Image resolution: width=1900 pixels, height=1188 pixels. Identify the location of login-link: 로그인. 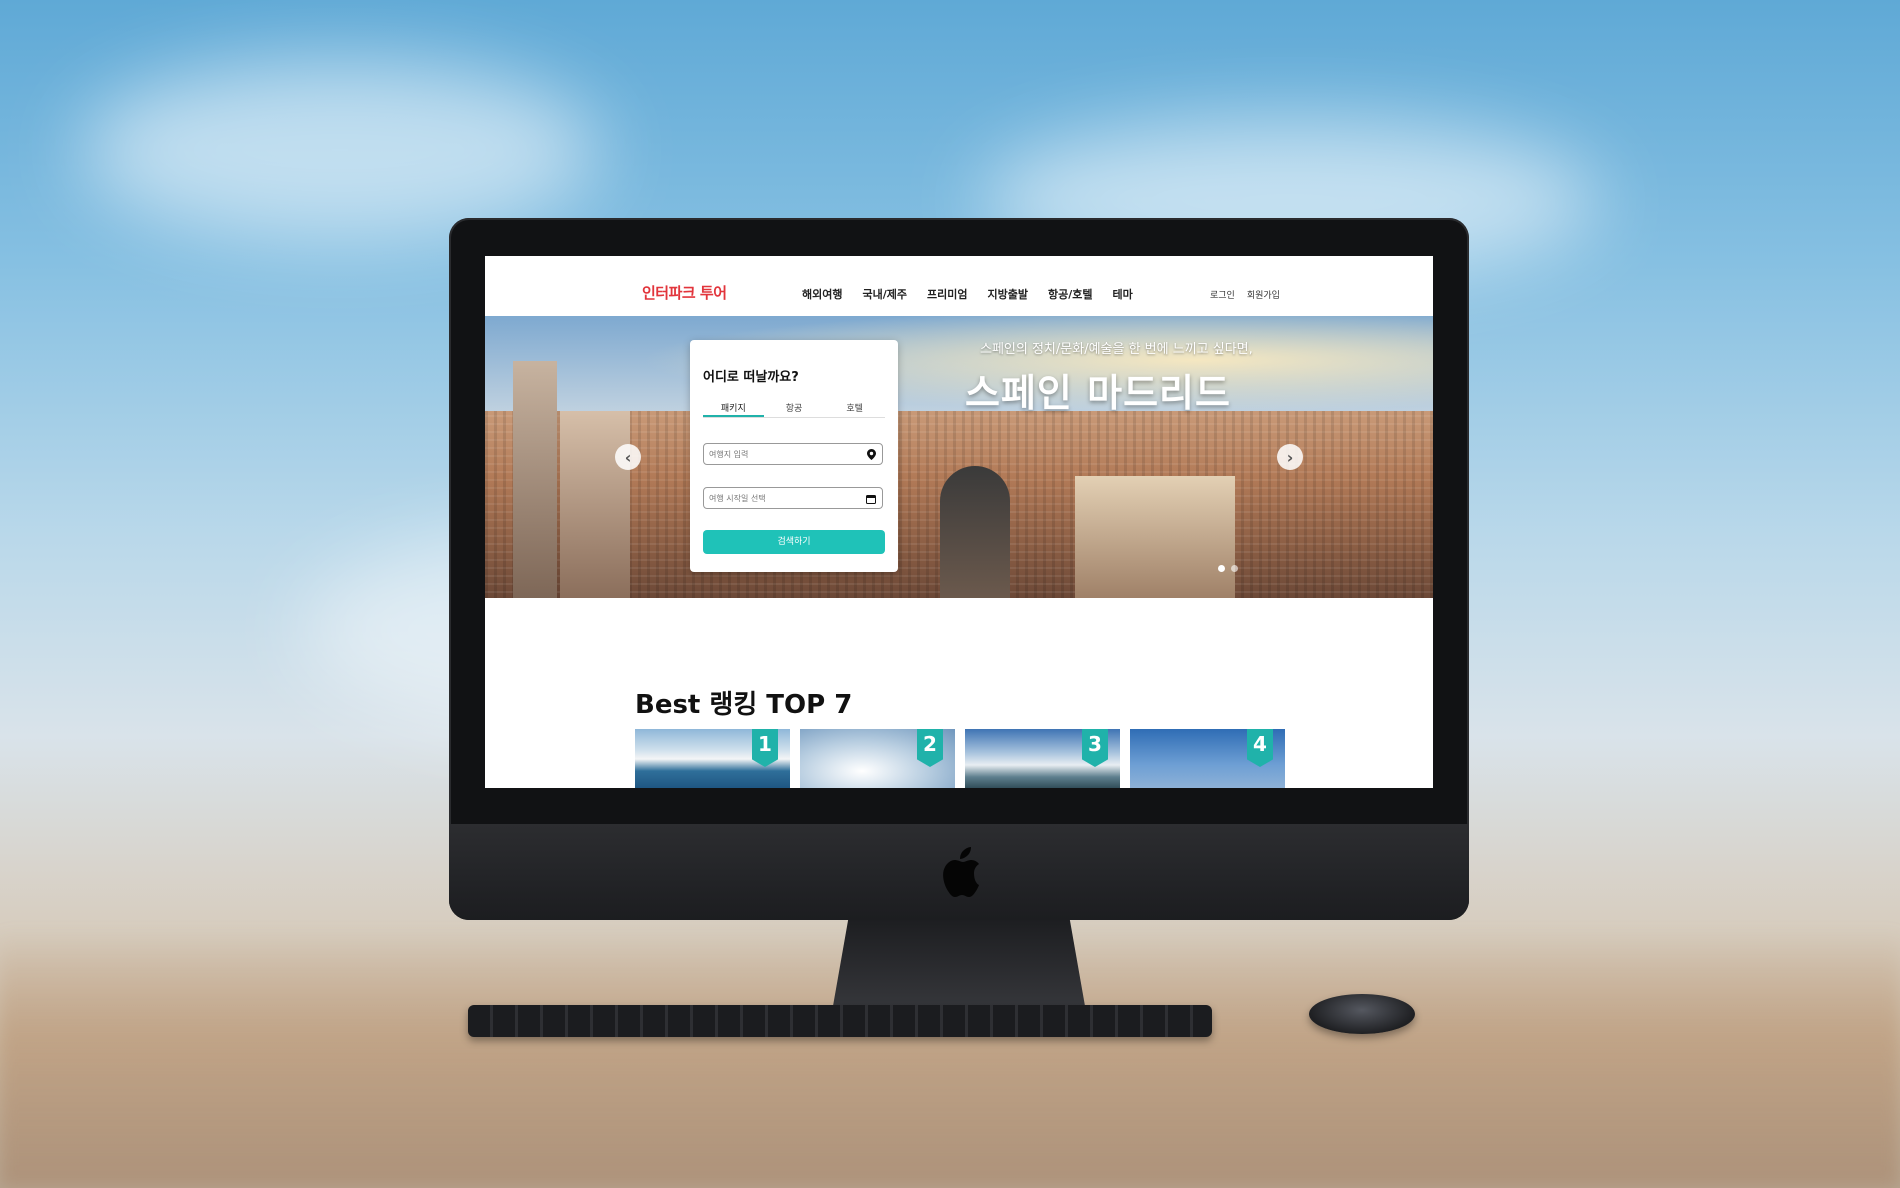
(1222, 294).